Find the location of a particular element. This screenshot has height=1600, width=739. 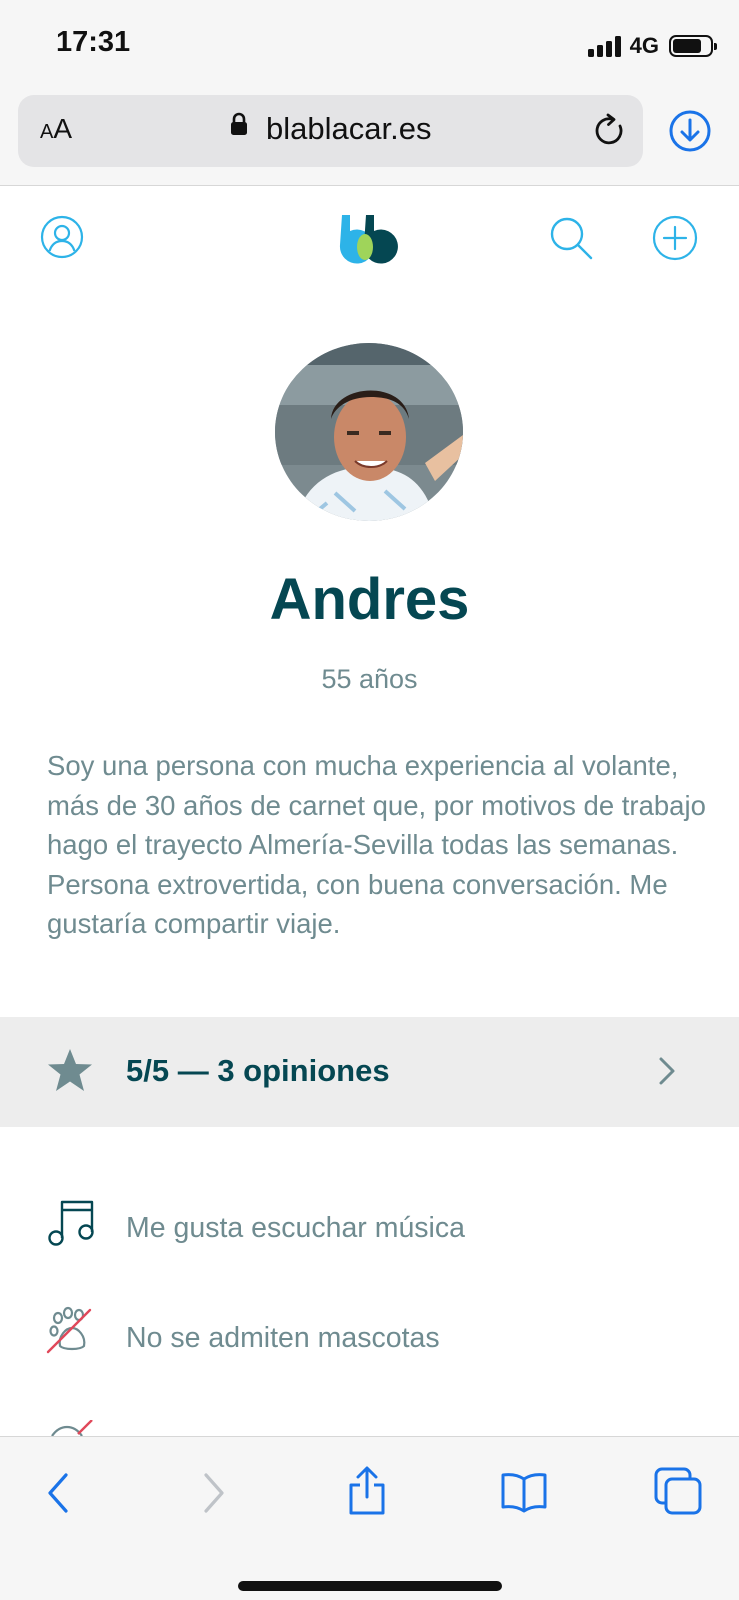

share-icon is located at coordinates (367, 1493).